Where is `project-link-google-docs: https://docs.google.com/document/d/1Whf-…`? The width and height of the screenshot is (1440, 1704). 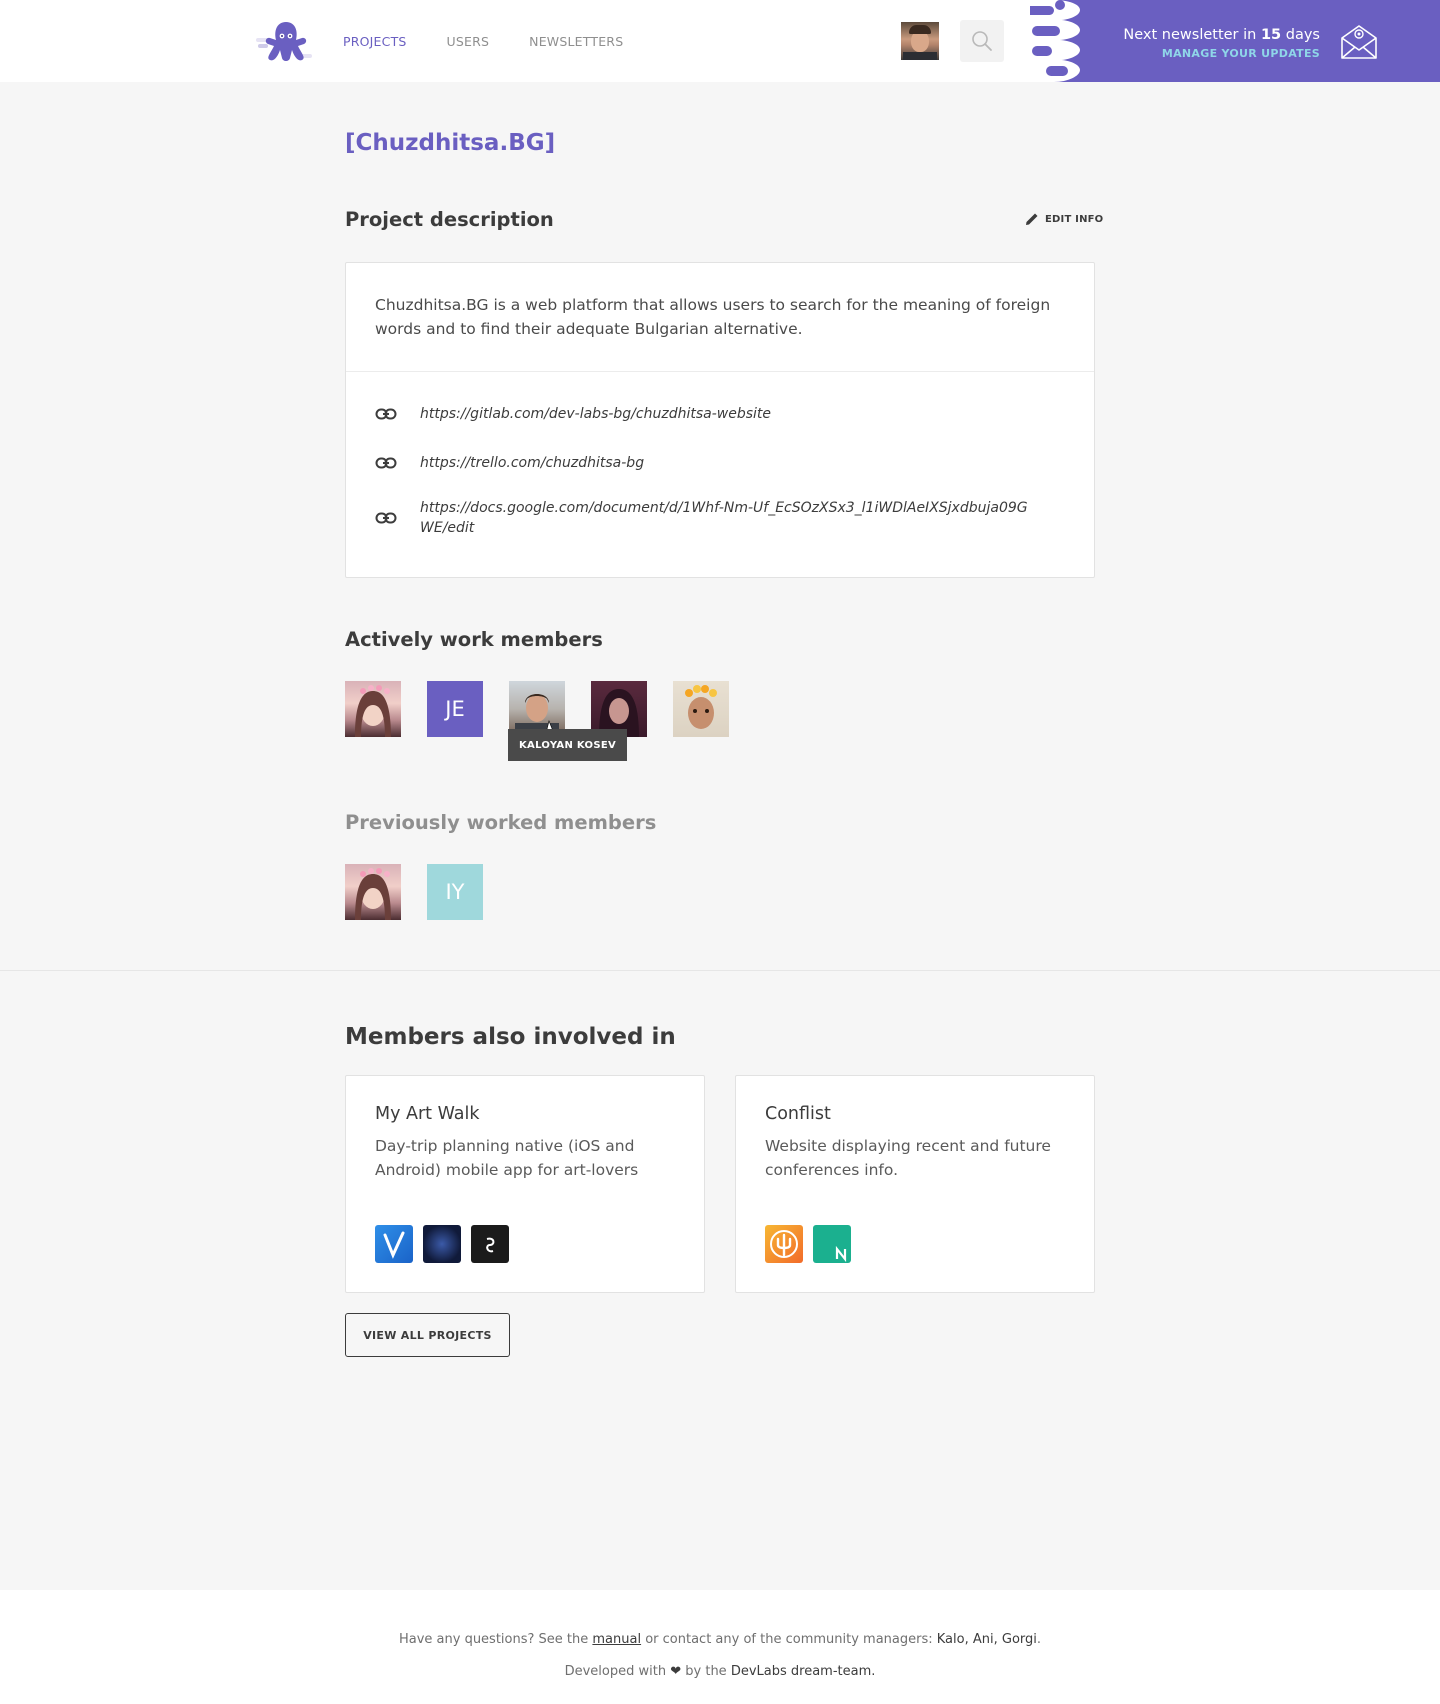
project-link-google-docs: https://docs.google.com/document/d/1Whf-… is located at coordinates (730, 518).